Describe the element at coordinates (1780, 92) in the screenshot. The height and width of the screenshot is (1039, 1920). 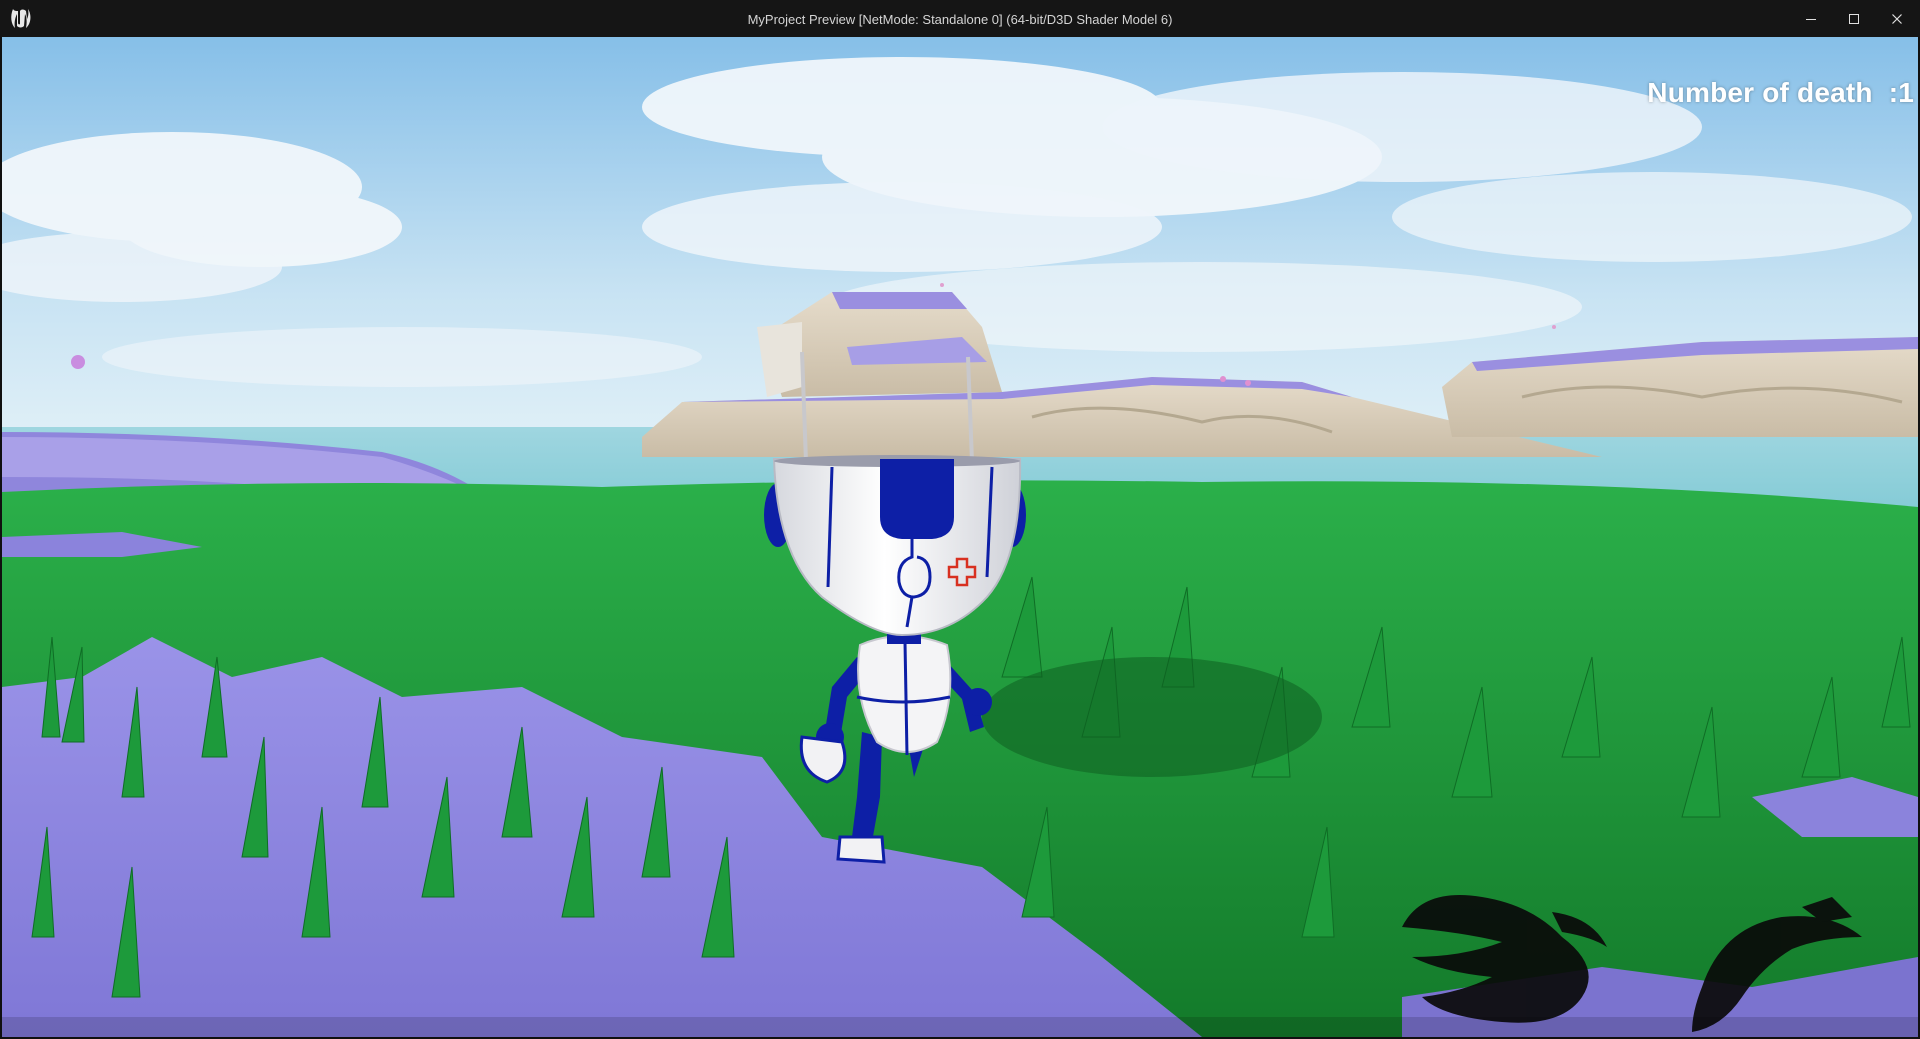
I see `death-counter: Number of death :1` at that location.